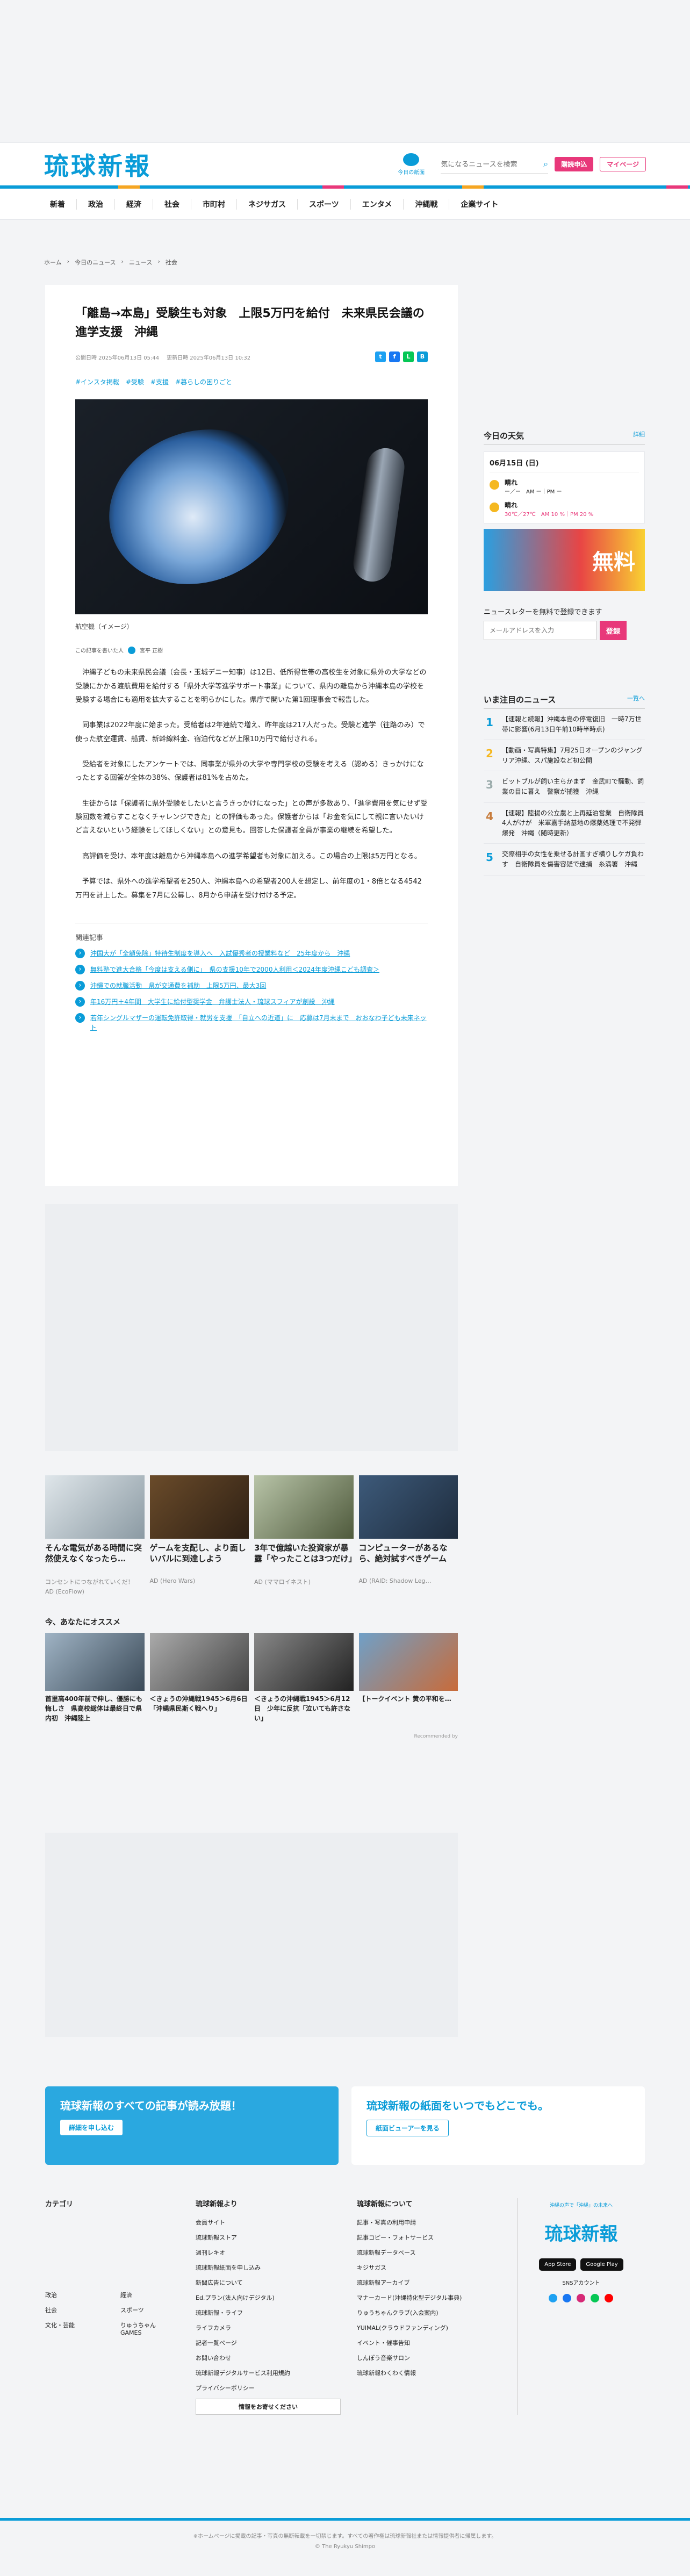  What do you see at coordinates (564, 787) in the screenshot?
I see `ranking-item: 3 ビットブルが飼い主らかまず 金武町で騒動、飼業の目に暮え 警察が捕獲 沖縄` at bounding box center [564, 787].